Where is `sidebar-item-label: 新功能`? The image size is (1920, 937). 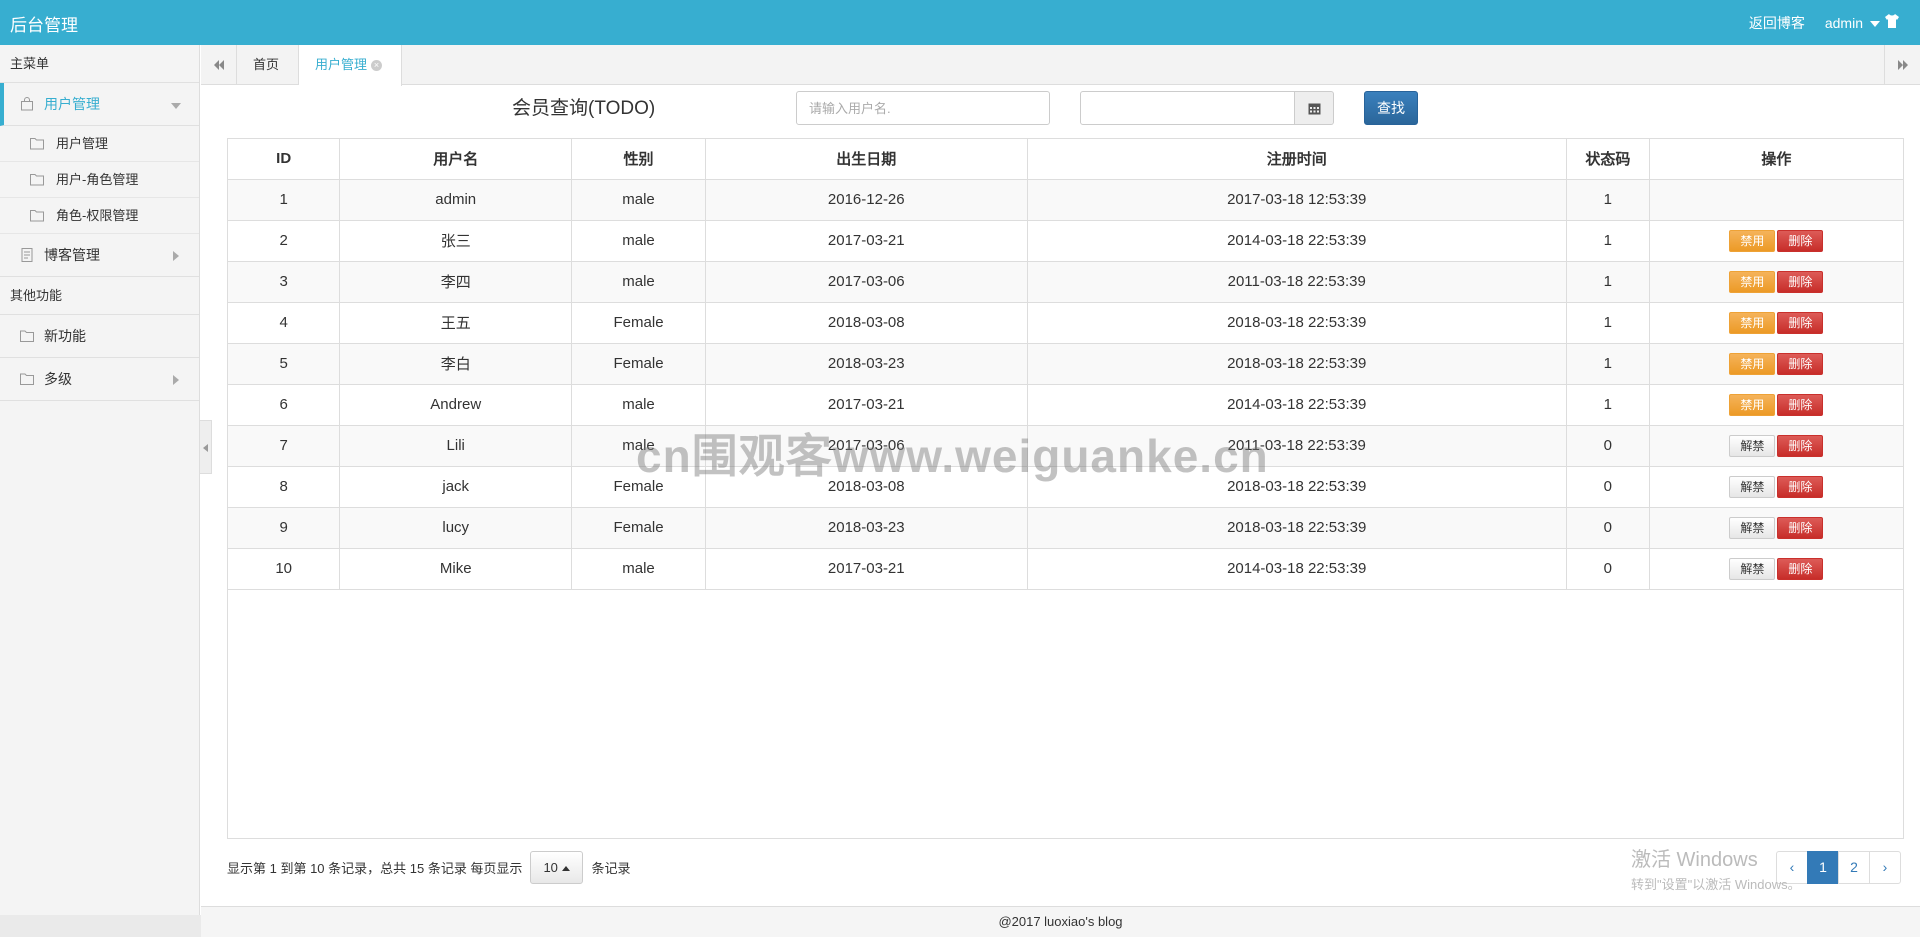
sidebar-item-label: 新功能 is located at coordinates (65, 336).